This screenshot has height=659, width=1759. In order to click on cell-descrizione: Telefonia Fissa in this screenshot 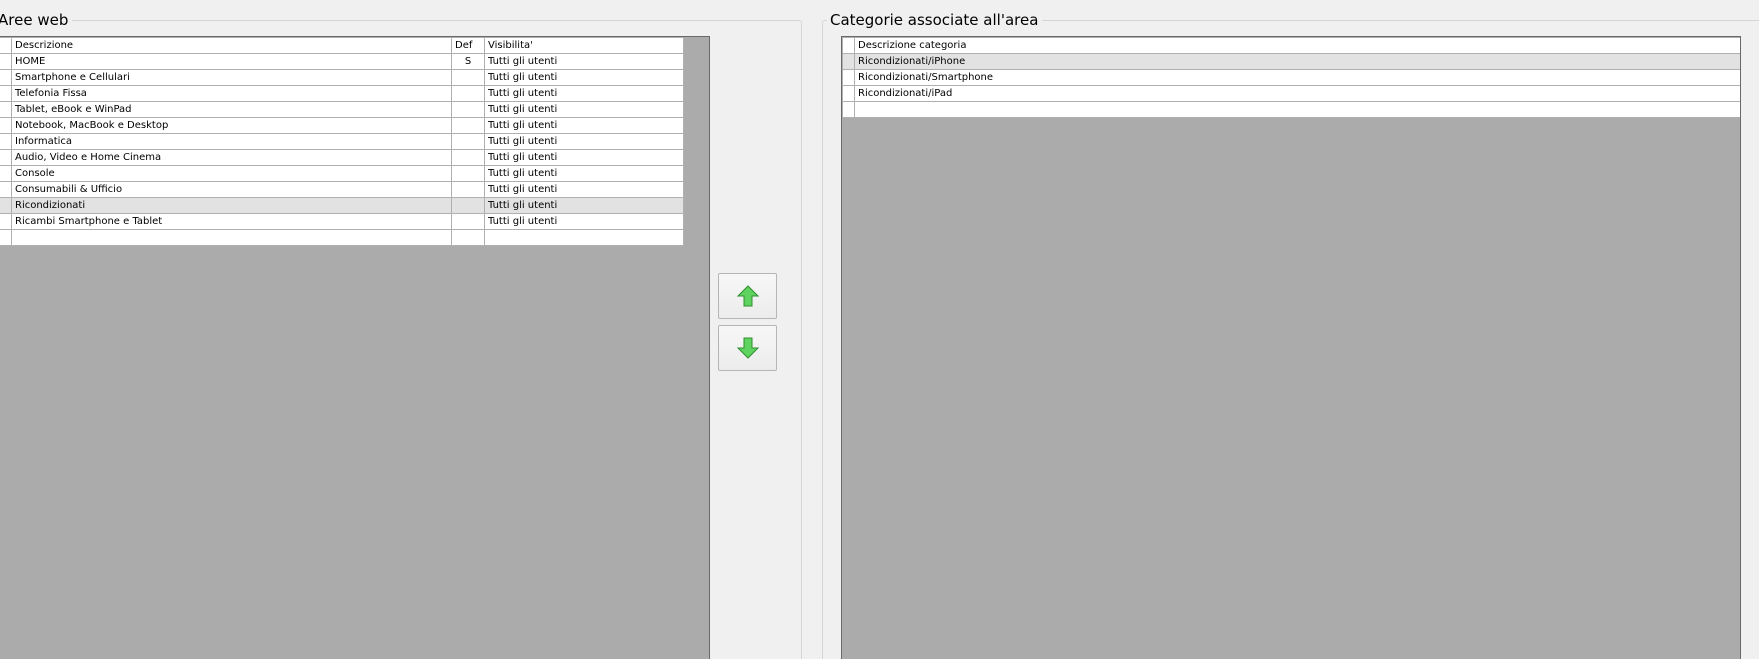, I will do `click(231, 93)`.